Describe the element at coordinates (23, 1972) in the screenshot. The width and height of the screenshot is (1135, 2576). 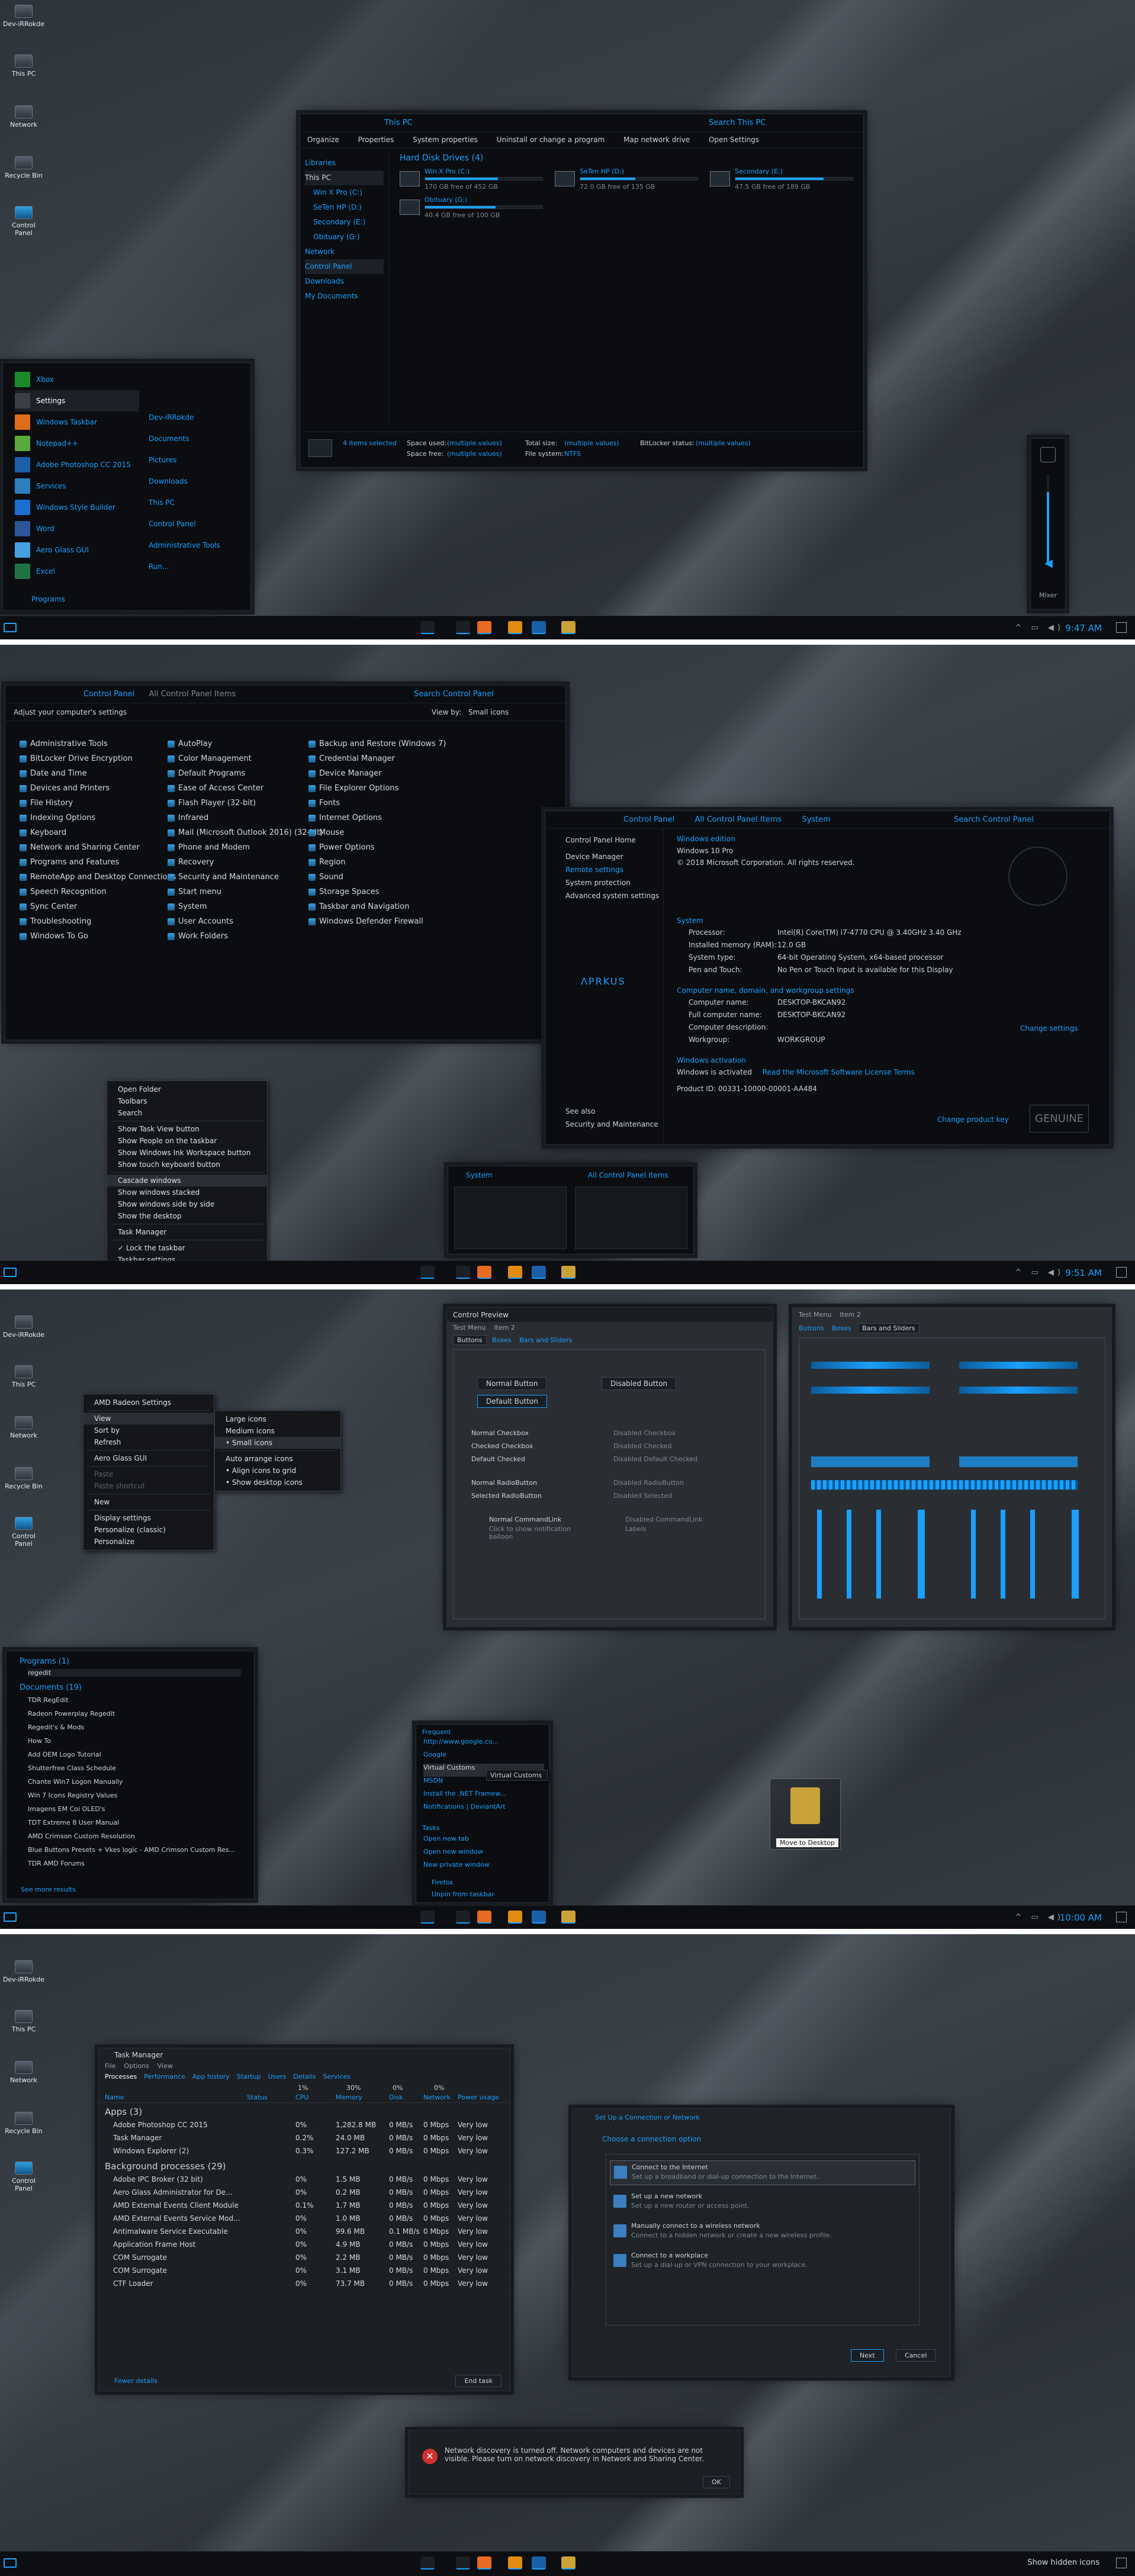
I see `desktop-icon-user: Dev-iRRokde` at that location.